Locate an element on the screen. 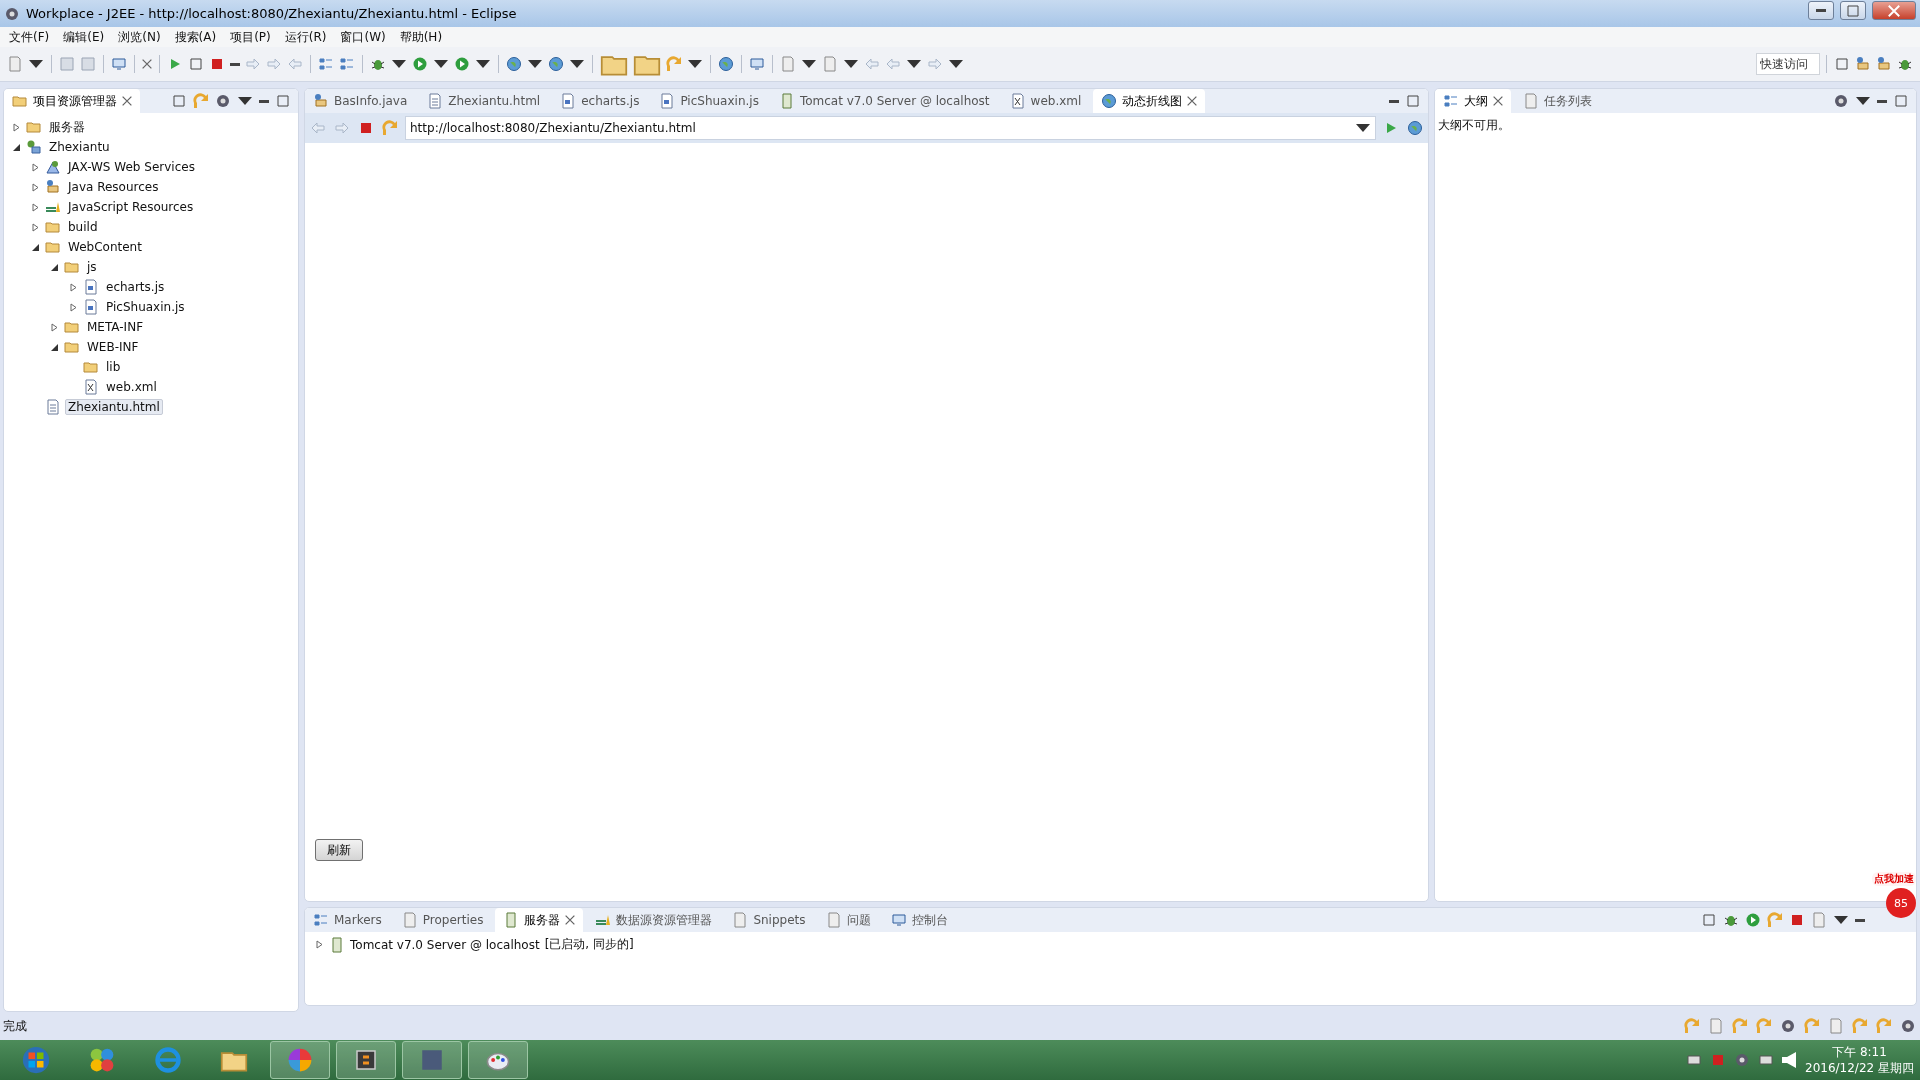 This screenshot has height=1080, width=1920. tree-item: echarts.js is located at coordinates (135, 287).